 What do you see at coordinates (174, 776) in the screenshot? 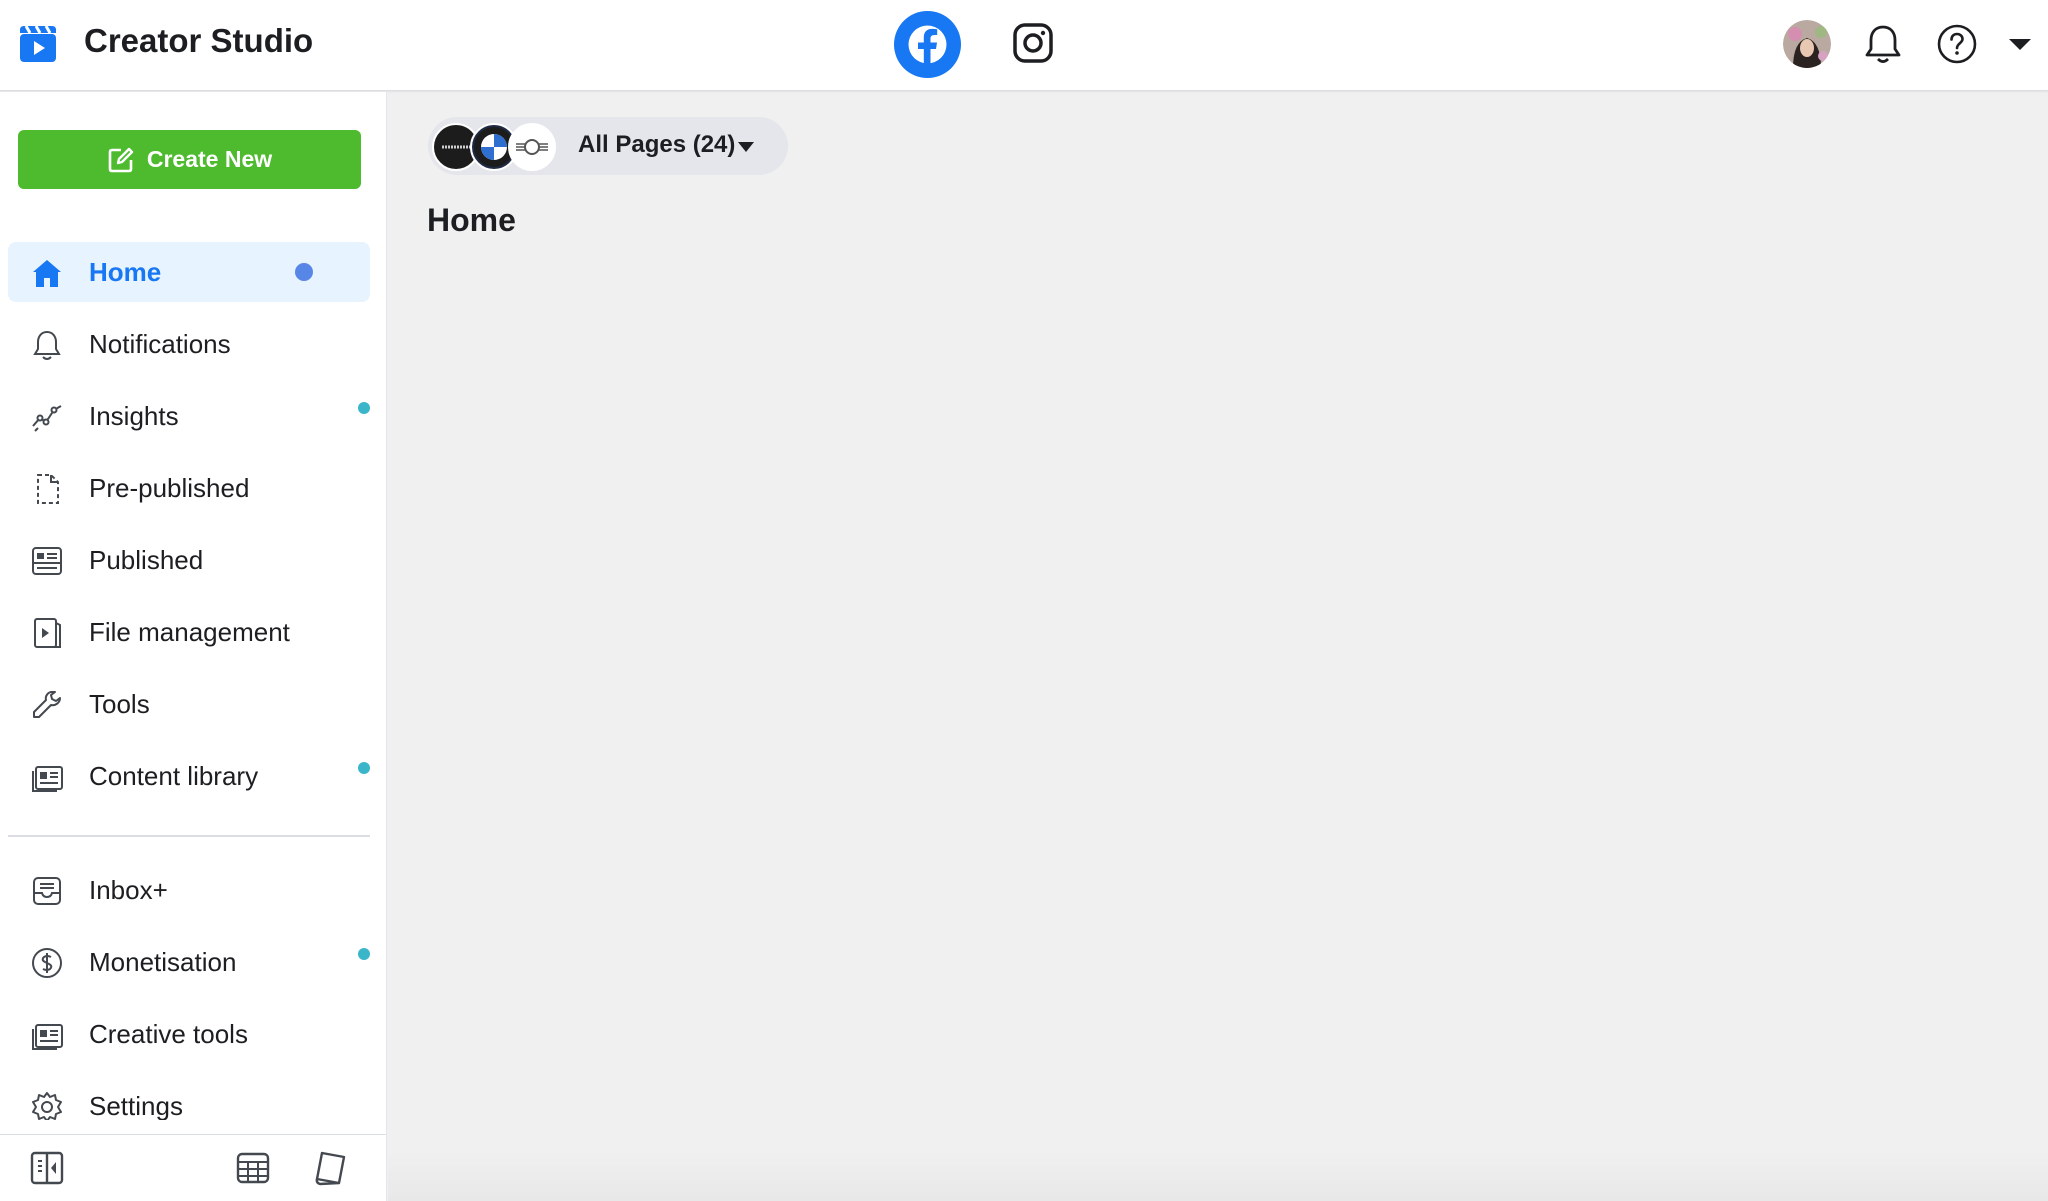
I see `sidebar-item-label: Content library` at bounding box center [174, 776].